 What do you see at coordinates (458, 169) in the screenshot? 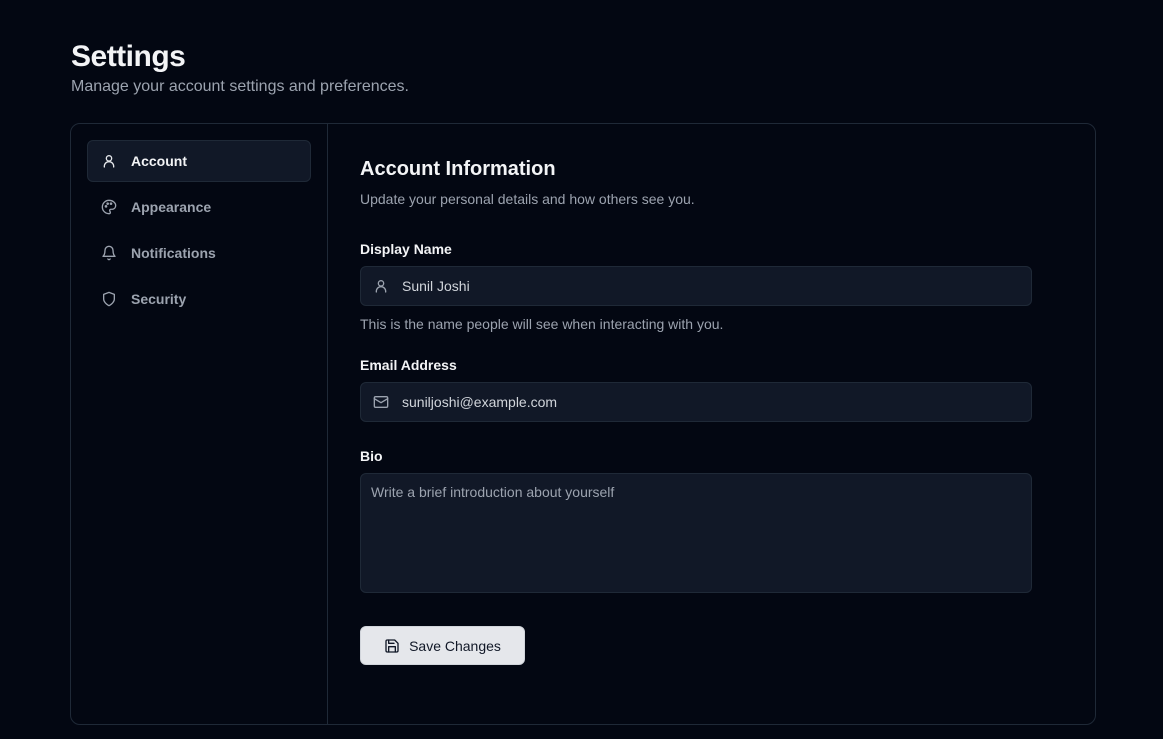
I see `section-title: Account Information` at bounding box center [458, 169].